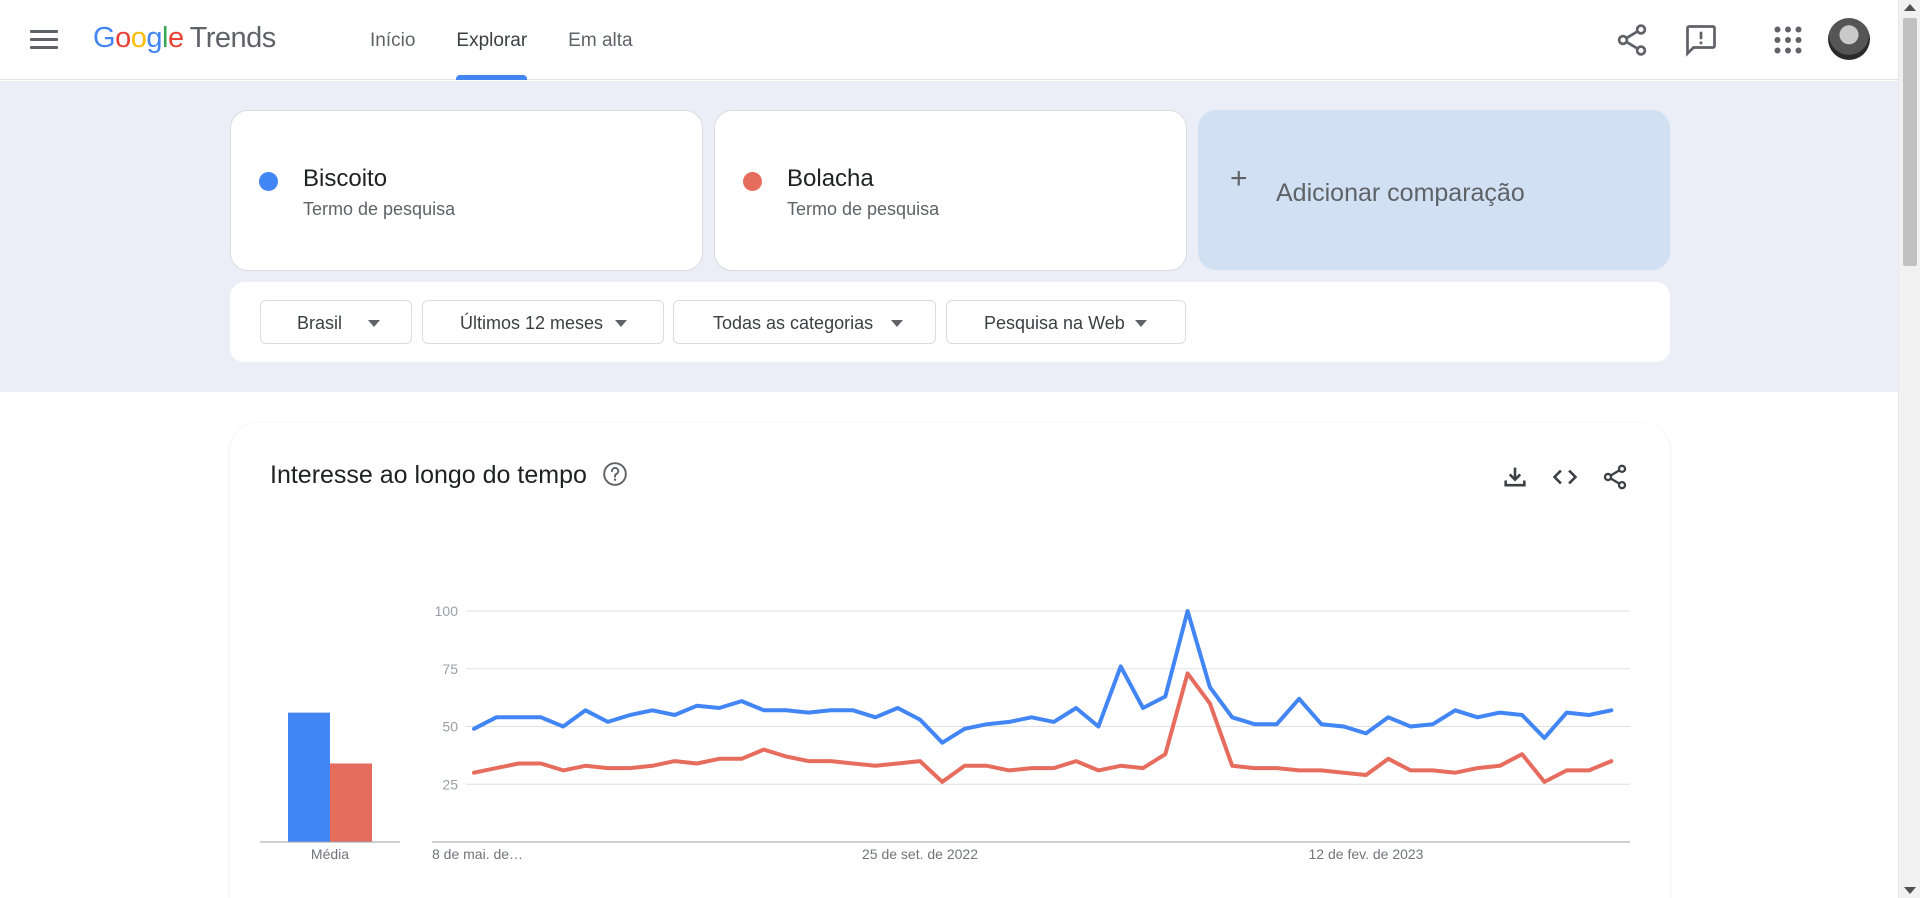 Image resolution: width=1920 pixels, height=898 pixels. Describe the element at coordinates (309, 777) in the screenshot. I see `average-bar-biscoito` at that location.